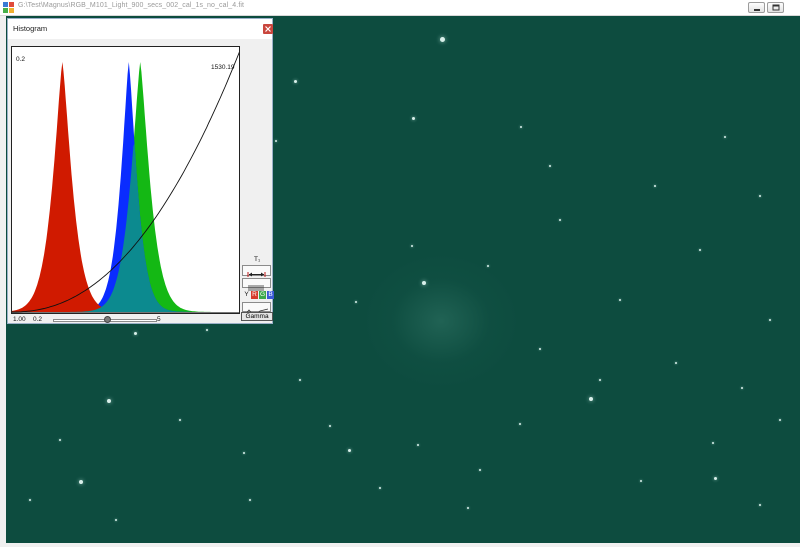 This screenshot has height=547, width=800. What do you see at coordinates (270, 295) in the screenshot?
I see `channel-b: B` at bounding box center [270, 295].